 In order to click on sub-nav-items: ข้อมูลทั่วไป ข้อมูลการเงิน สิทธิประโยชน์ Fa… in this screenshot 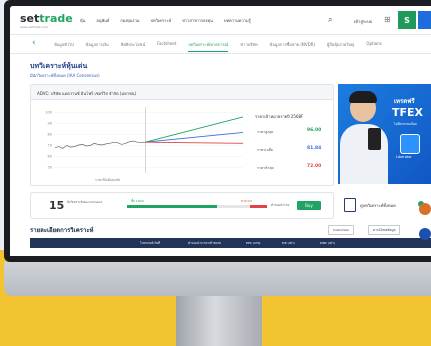, I will do `click(218, 46)`.